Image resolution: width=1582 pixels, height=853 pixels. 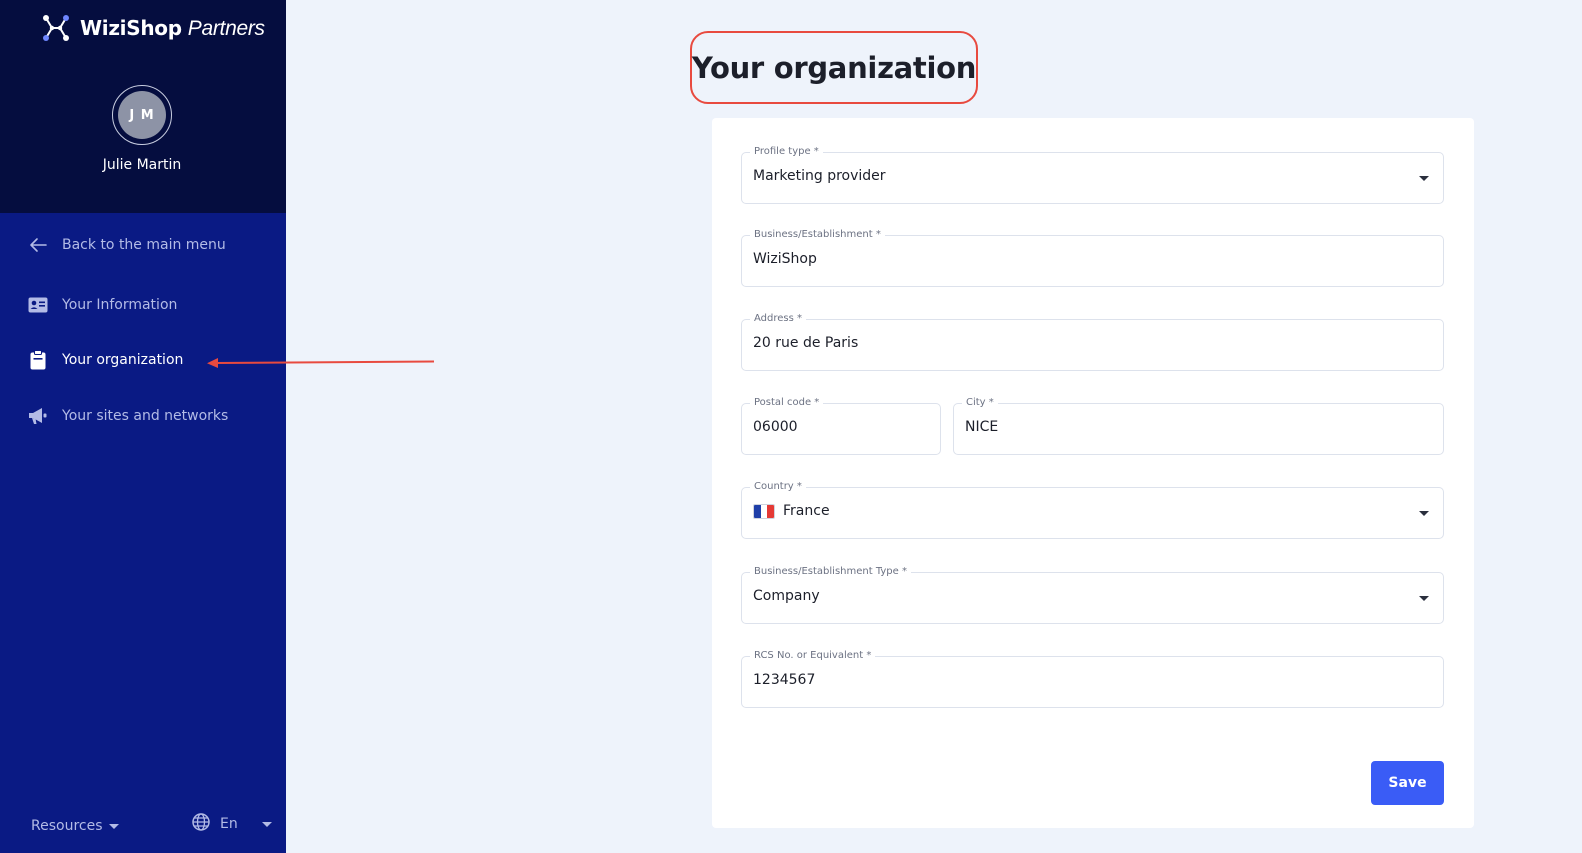 I want to click on arrow-left-icon, so click(x=38, y=245).